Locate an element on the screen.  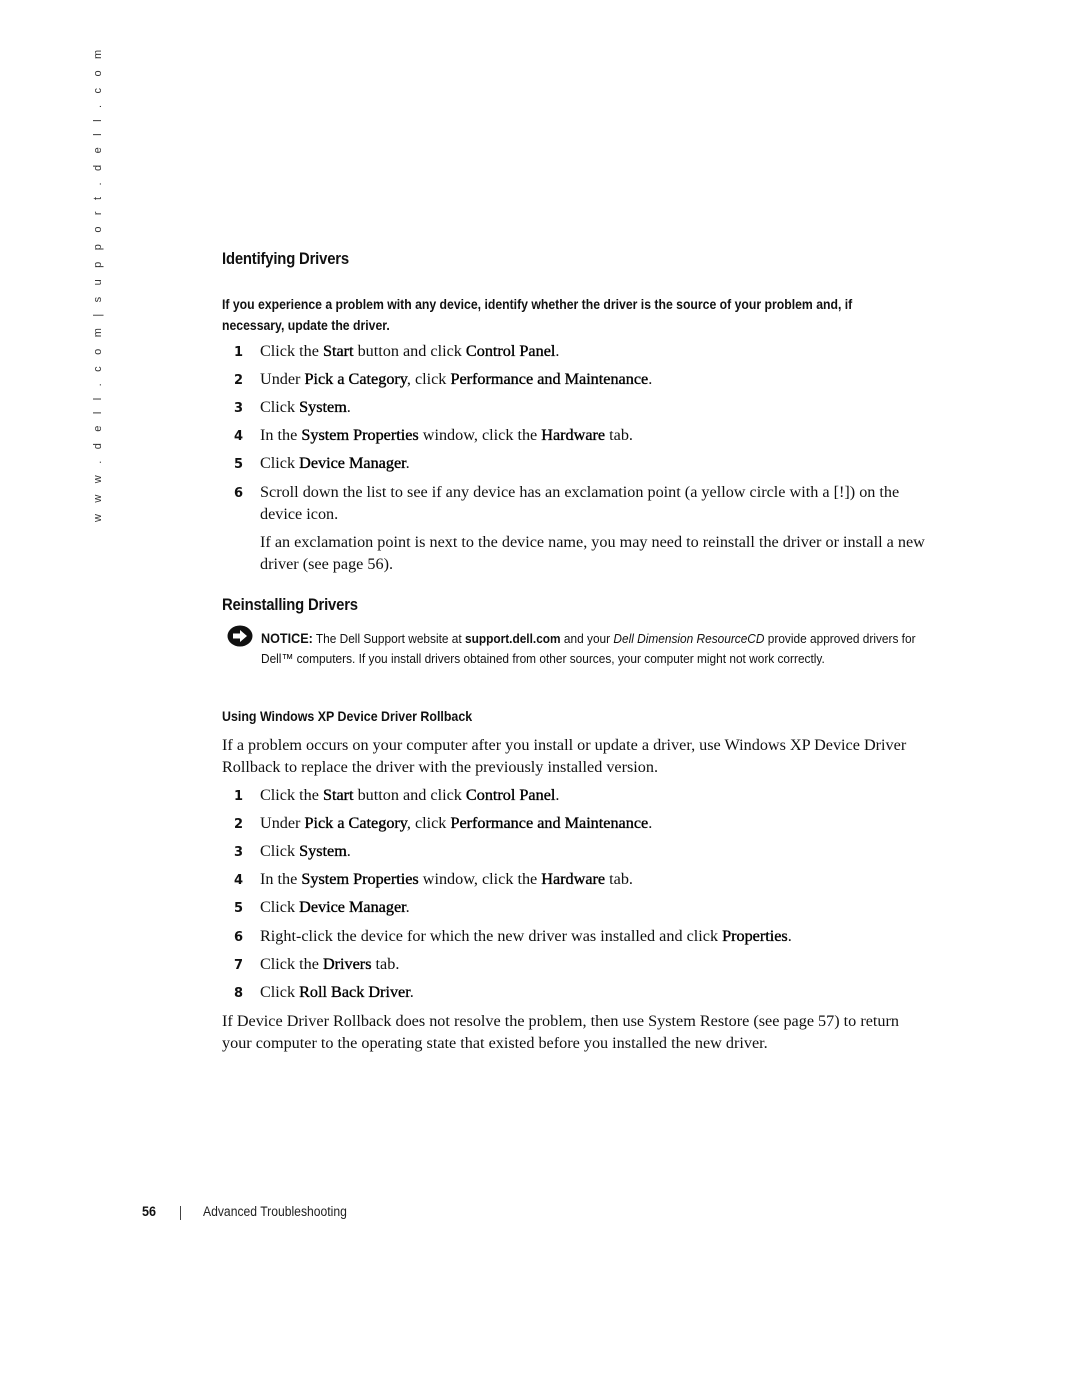
notice-text: and your is located at coordinates (587, 638).